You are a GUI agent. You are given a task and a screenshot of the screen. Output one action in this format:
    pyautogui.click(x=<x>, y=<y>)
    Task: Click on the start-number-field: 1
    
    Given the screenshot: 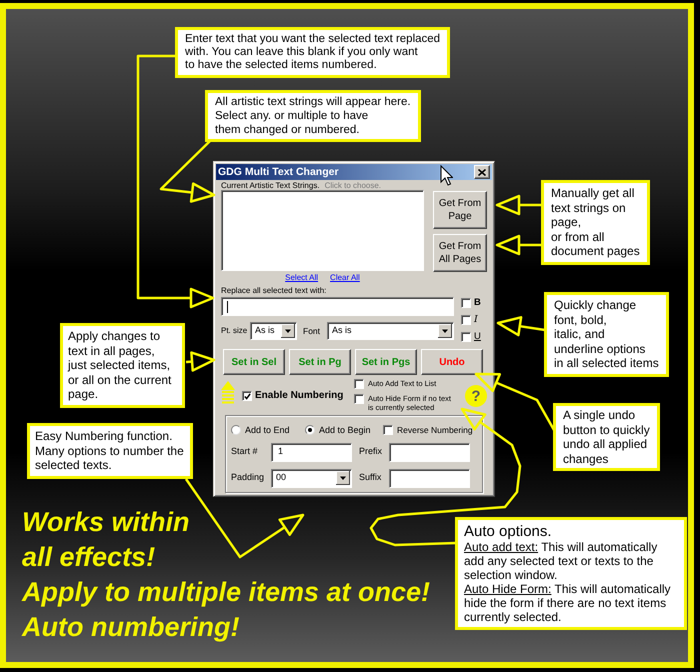 What is the action you would take?
    pyautogui.click(x=311, y=452)
    